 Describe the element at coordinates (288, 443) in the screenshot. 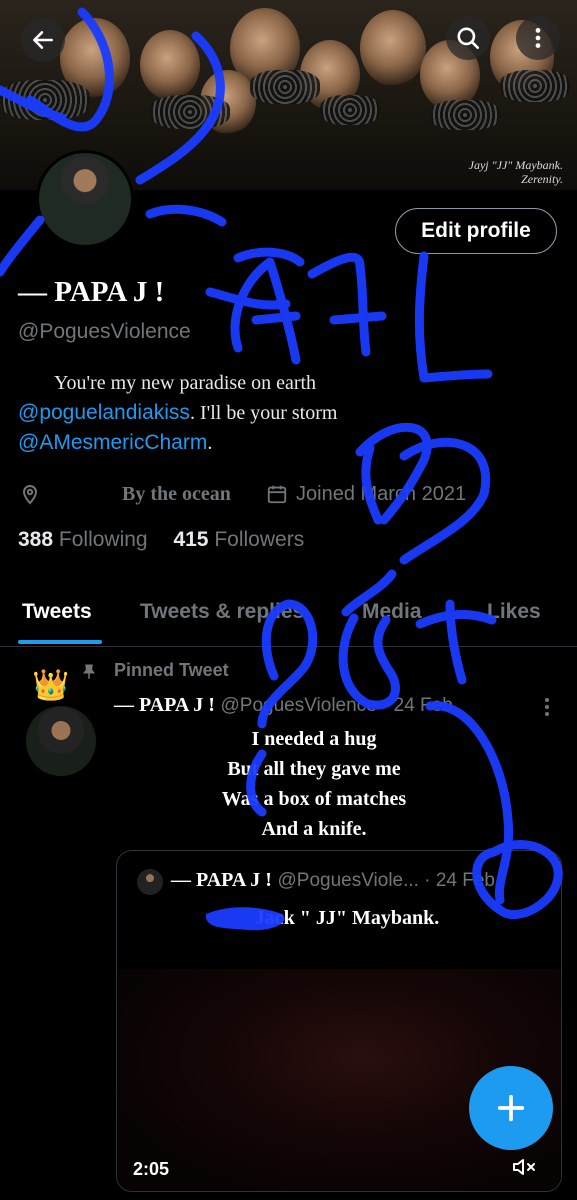

I see `bio-line: @AMesmericCharm.` at that location.